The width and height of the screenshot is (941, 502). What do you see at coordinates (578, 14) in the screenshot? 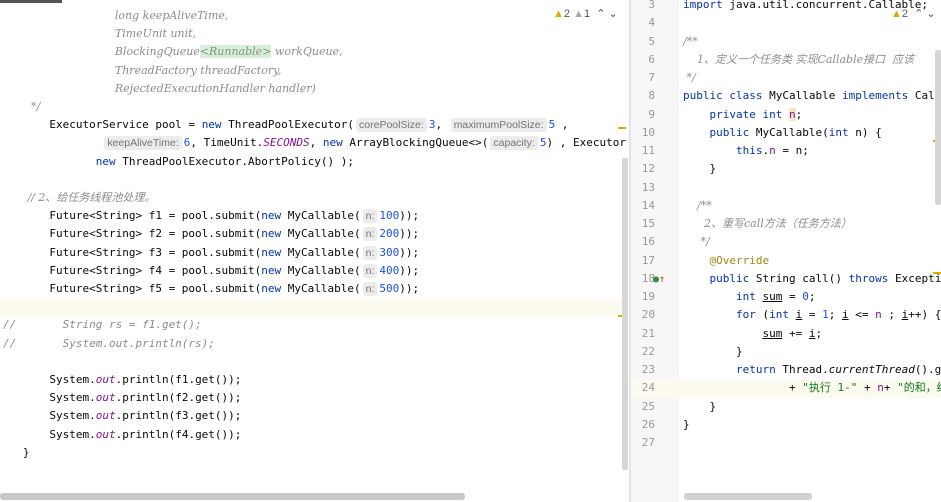
I see `warning-icon: ▲` at bounding box center [578, 14].